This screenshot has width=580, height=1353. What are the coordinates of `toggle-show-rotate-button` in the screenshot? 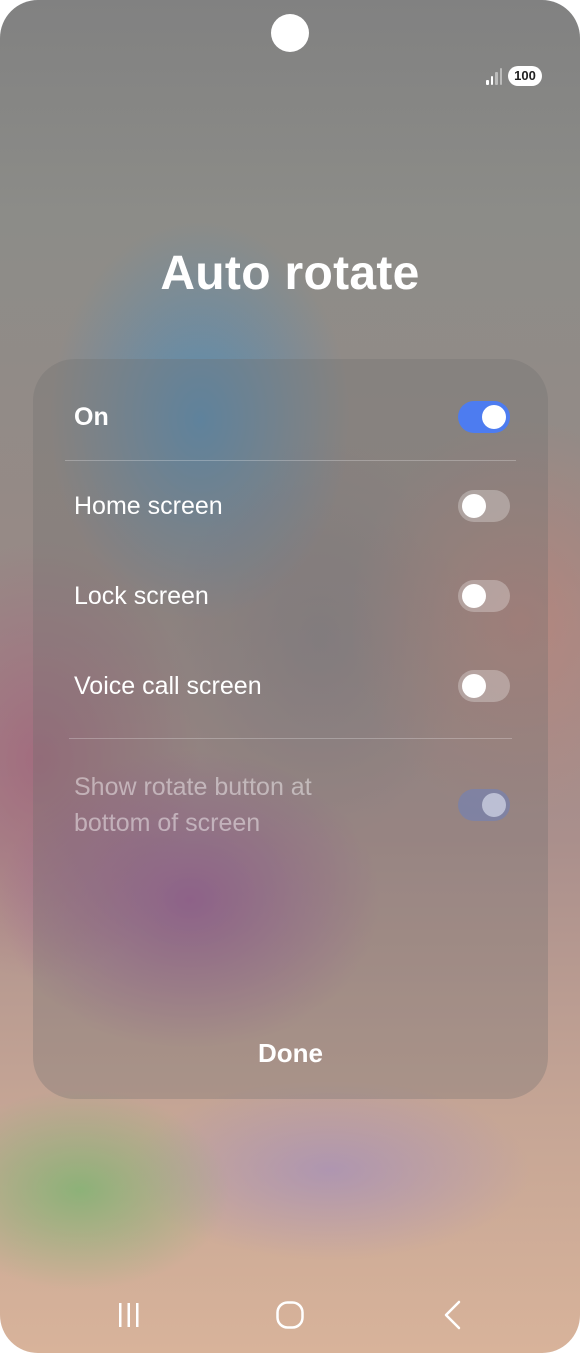 It's located at (484, 805).